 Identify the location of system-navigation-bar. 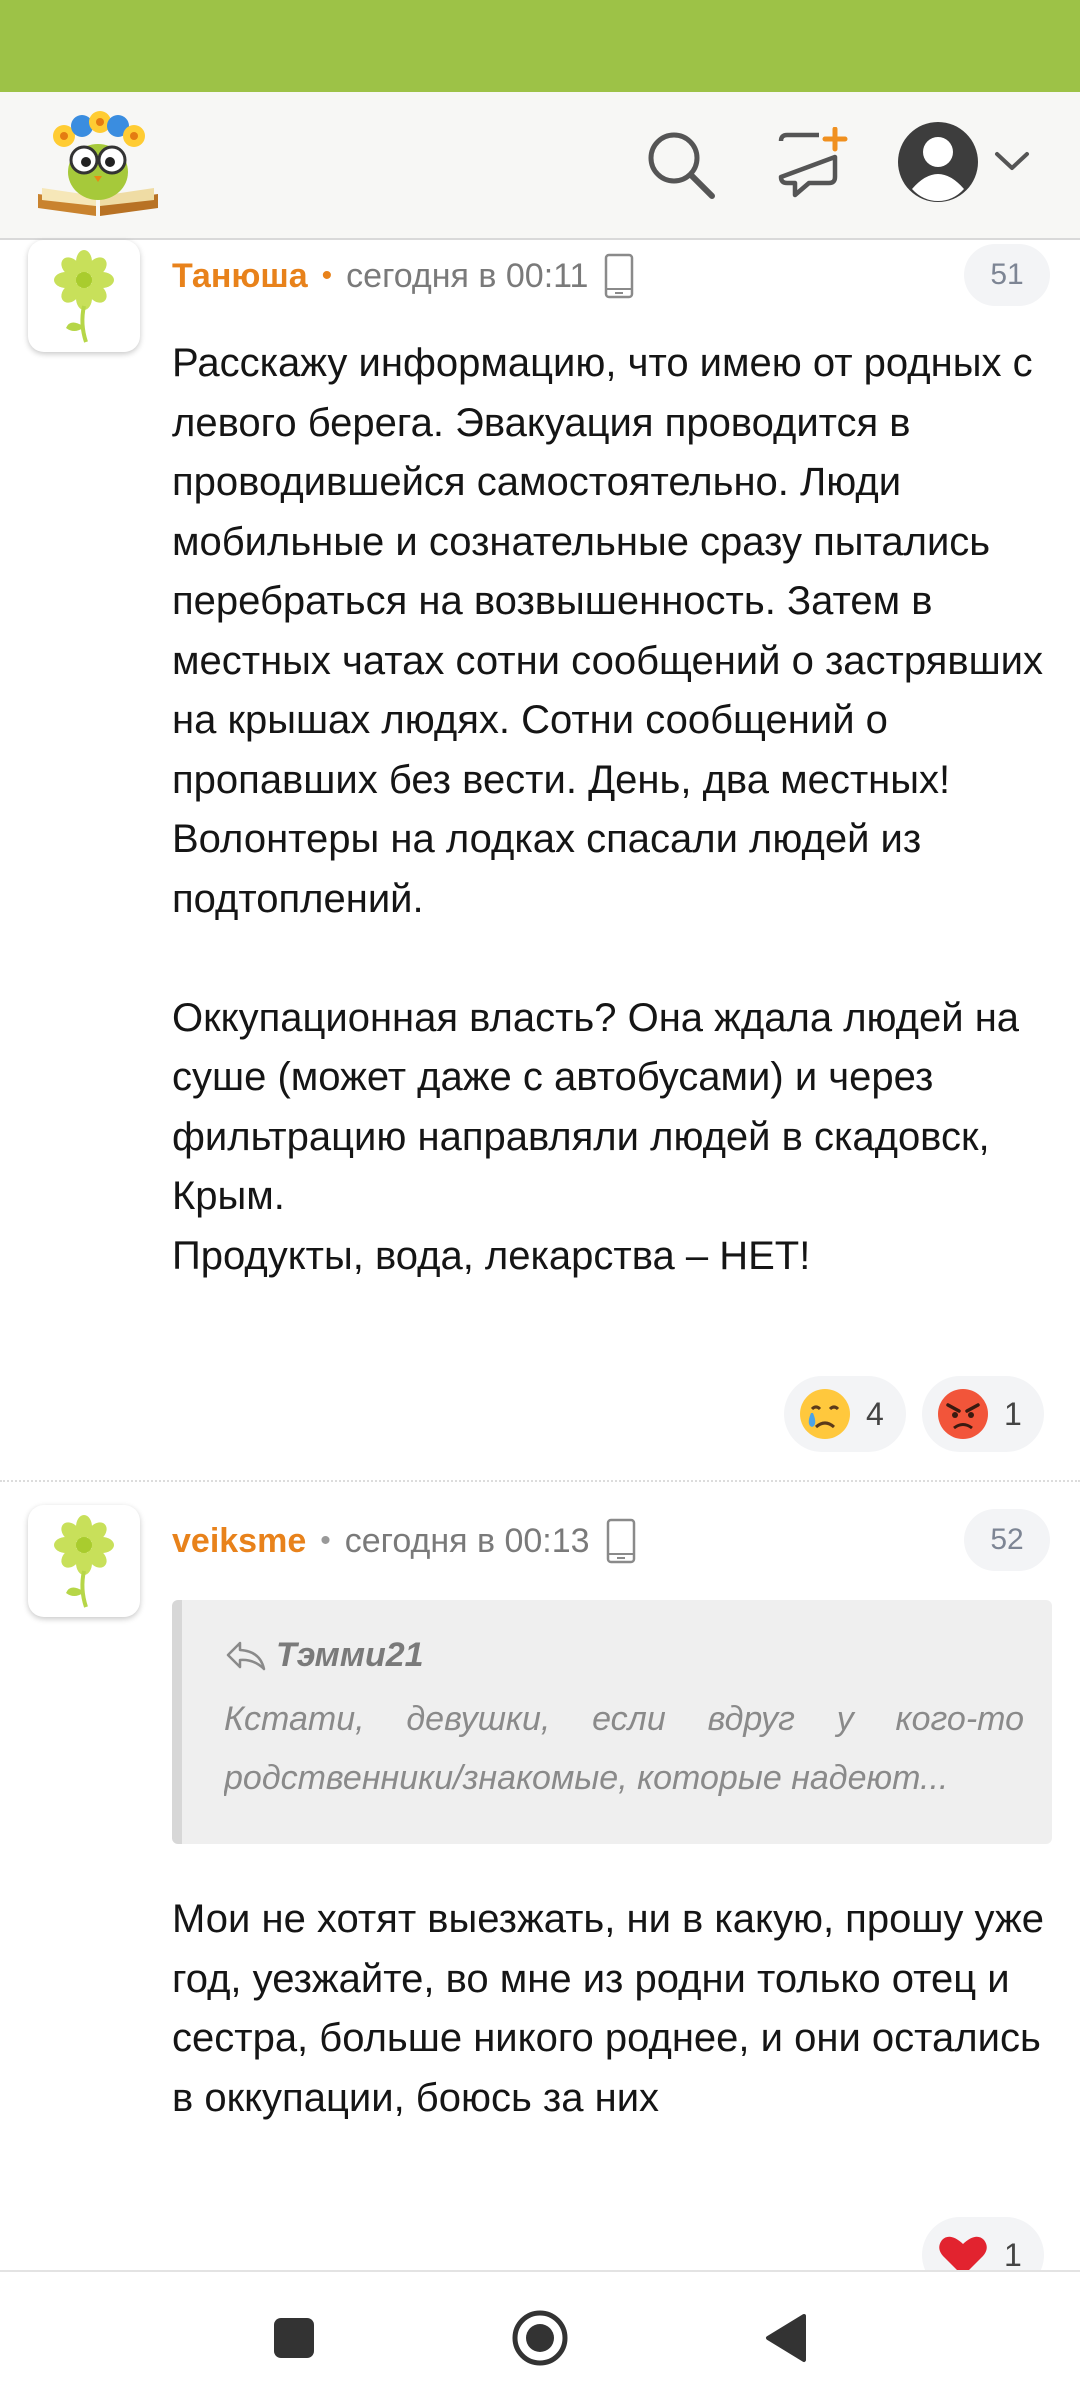
(540, 2335).